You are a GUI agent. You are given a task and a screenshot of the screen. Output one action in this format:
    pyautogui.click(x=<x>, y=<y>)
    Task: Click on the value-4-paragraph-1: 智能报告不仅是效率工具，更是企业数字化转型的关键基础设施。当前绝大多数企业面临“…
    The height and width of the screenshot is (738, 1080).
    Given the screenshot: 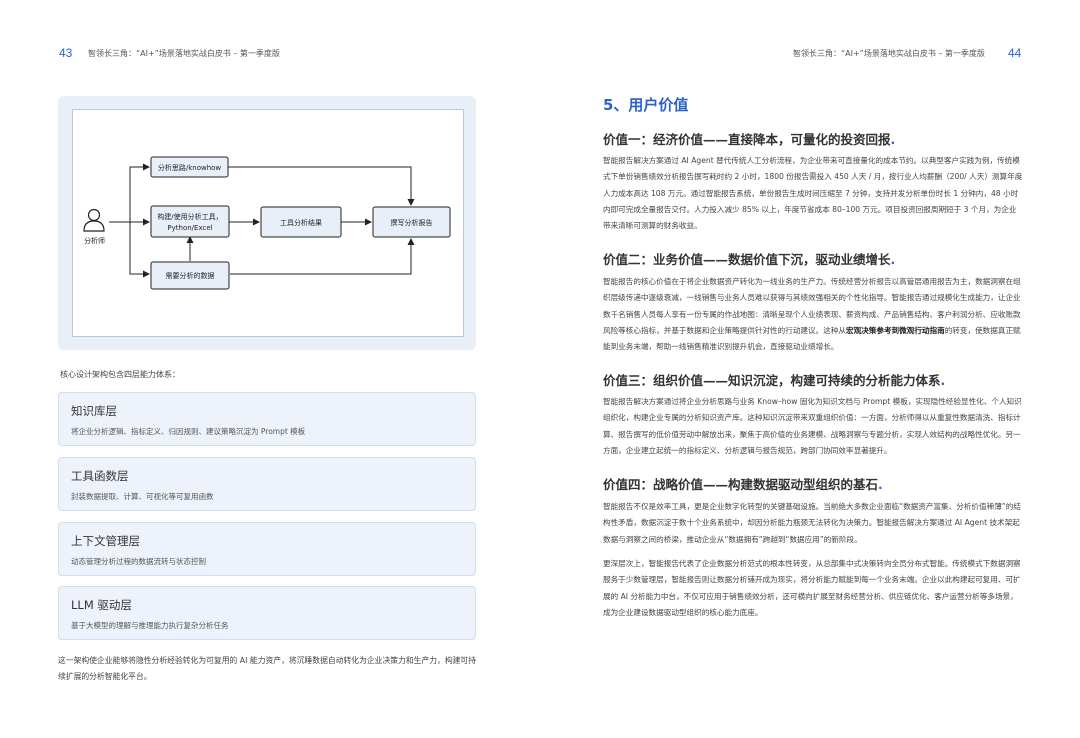 What is the action you would take?
    pyautogui.click(x=812, y=523)
    